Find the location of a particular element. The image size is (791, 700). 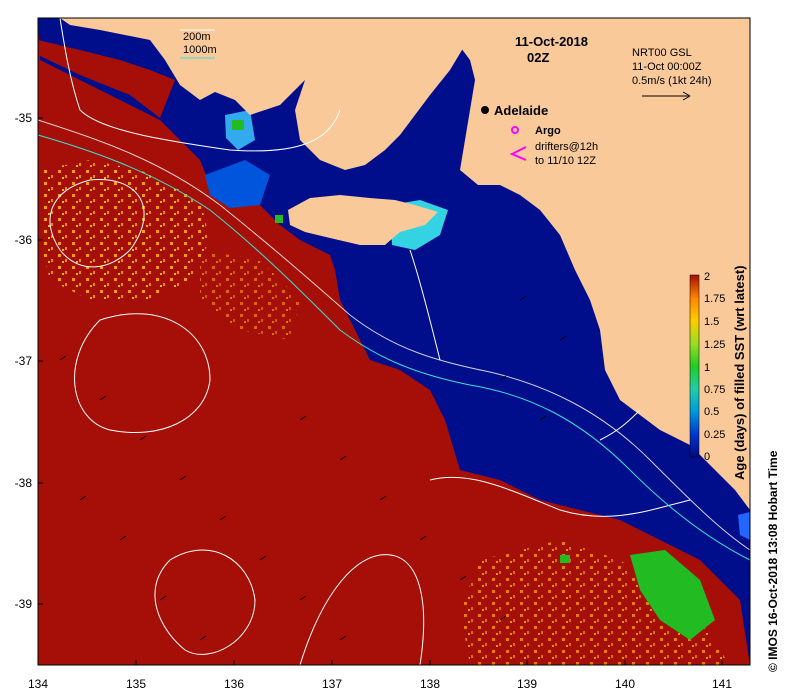

x-tick-label: 137 is located at coordinates (332, 684).